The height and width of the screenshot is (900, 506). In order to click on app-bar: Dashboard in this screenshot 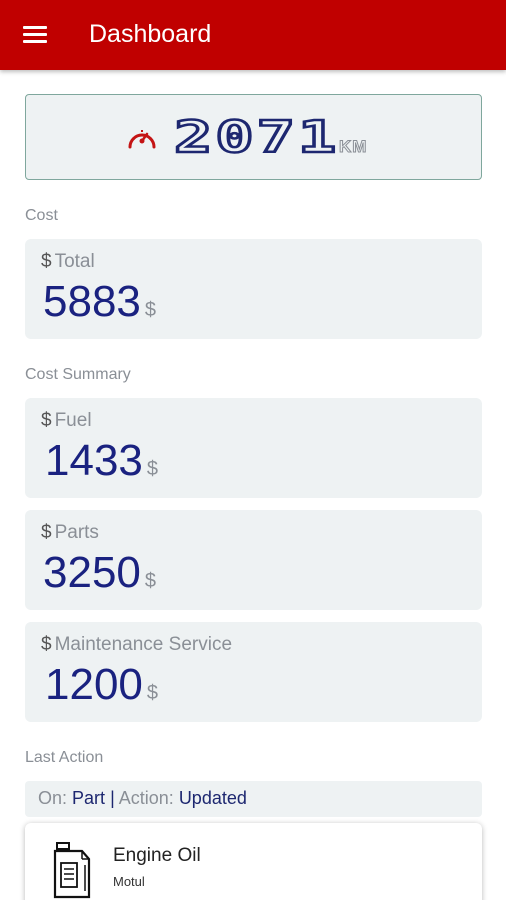, I will do `click(253, 35)`.